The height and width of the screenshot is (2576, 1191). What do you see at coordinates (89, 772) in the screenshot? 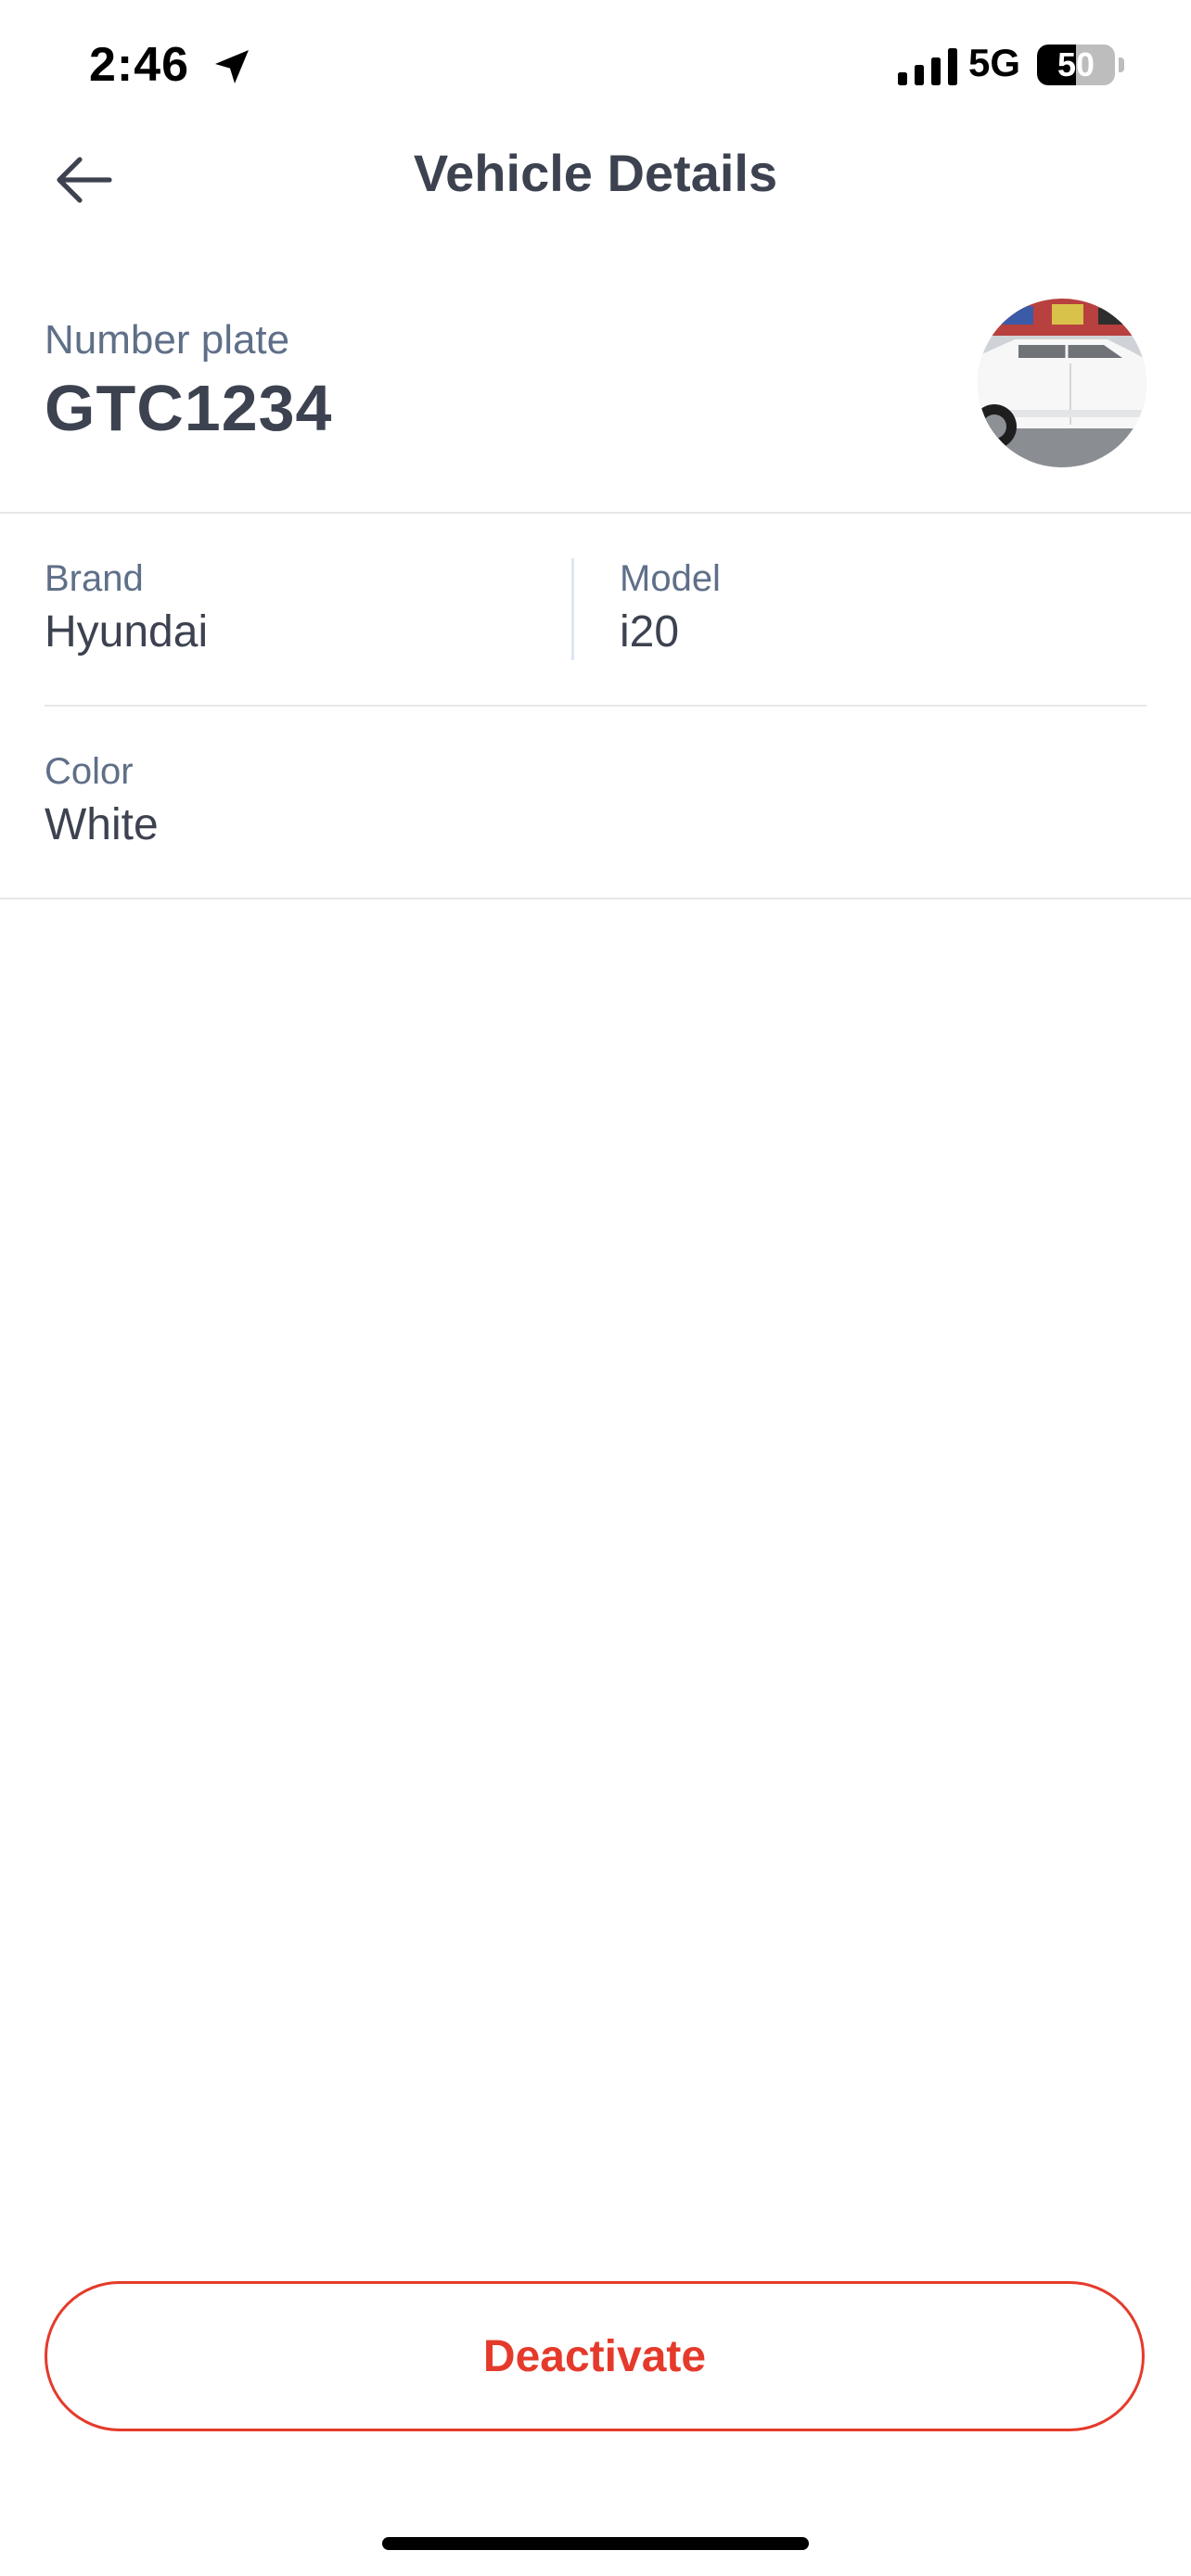
I see `color-label: Color` at bounding box center [89, 772].